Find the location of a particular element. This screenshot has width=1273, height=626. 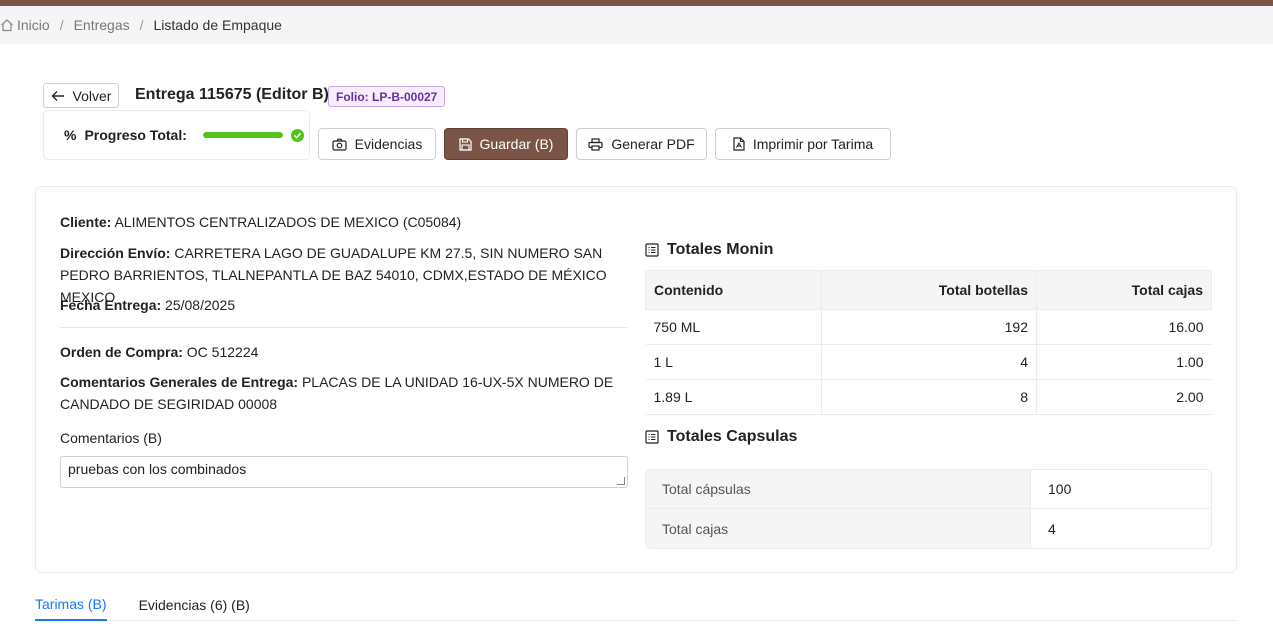

pdf-file-icon is located at coordinates (739, 144).